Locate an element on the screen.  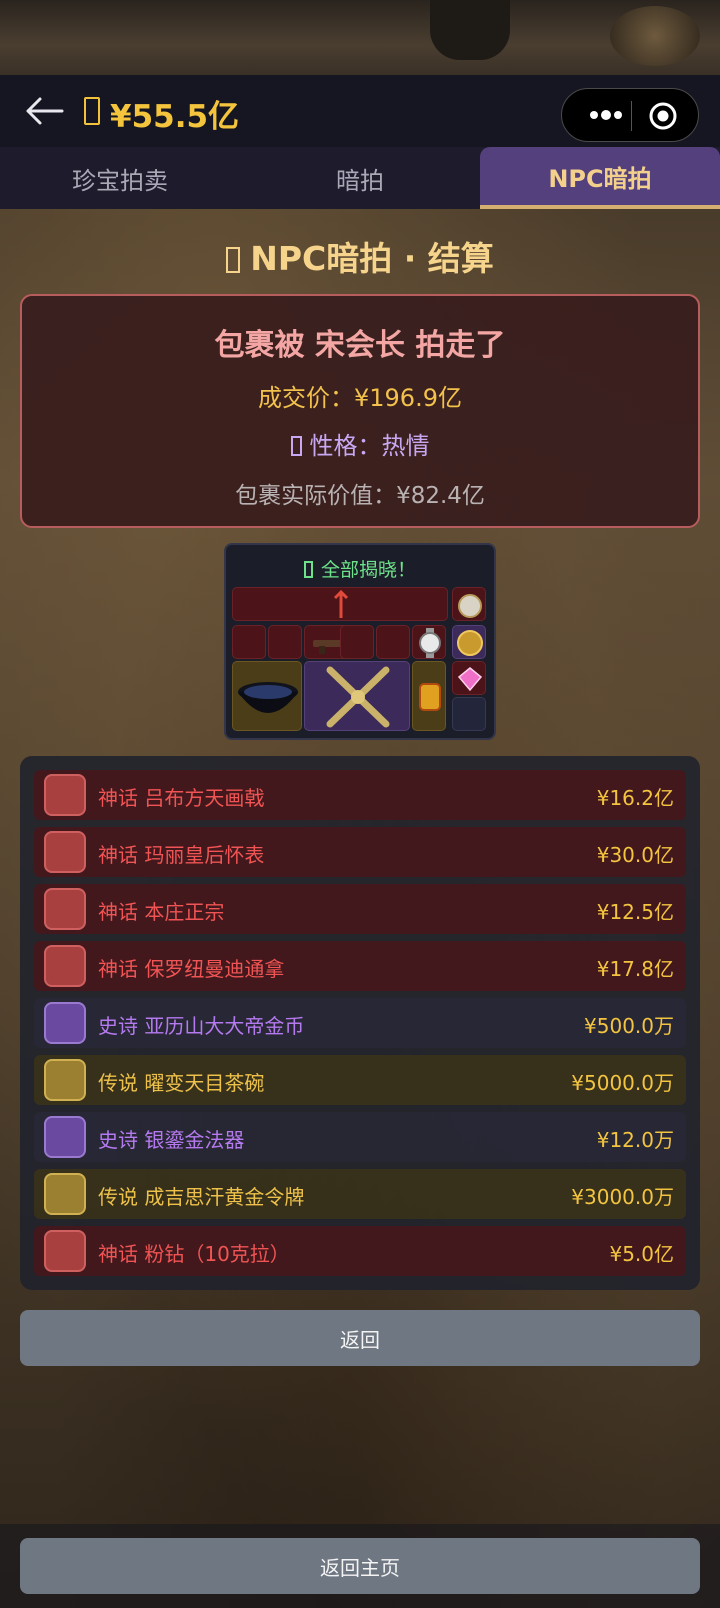
item-name: 神话 保罗纽曼迪通拿 is located at coordinates (191, 969).